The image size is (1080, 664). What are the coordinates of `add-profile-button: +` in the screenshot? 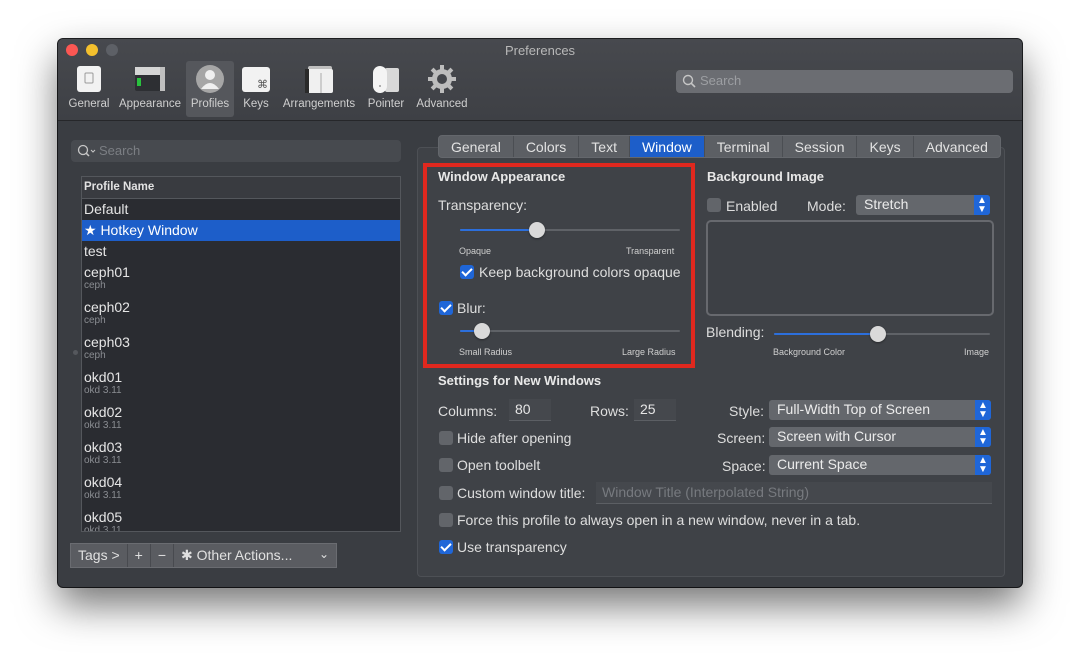 It's located at (139, 555).